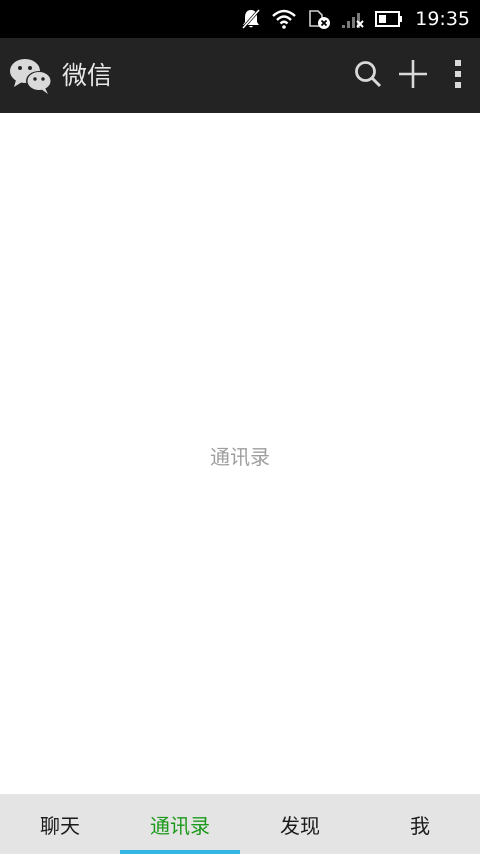 The width and height of the screenshot is (480, 854). What do you see at coordinates (389, 19) in the screenshot?
I see `battery-icon` at bounding box center [389, 19].